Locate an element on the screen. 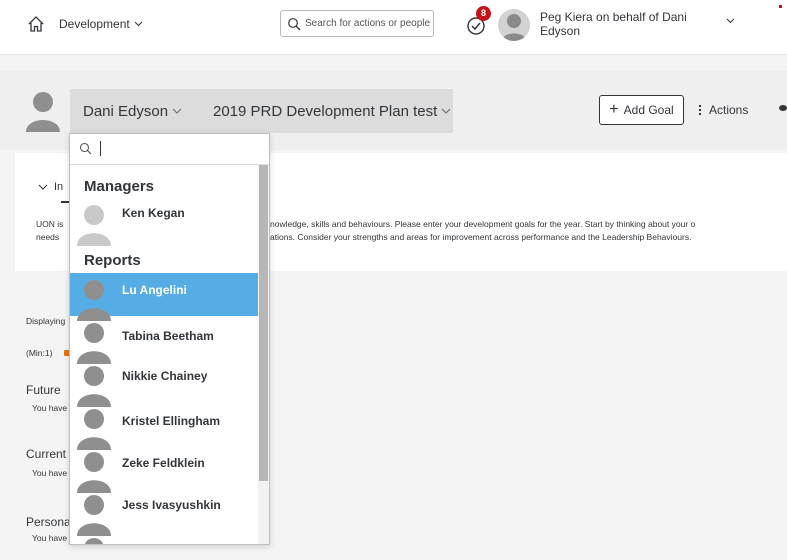 The image size is (787, 560). edge-indicator is located at coordinates (780, 6).